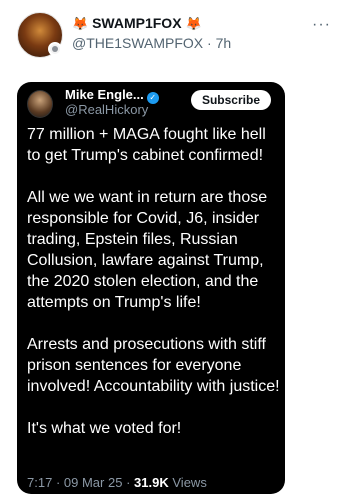 The image size is (347, 500). What do you see at coordinates (152, 98) in the screenshot?
I see `verified-badge-icon: ✓` at bounding box center [152, 98].